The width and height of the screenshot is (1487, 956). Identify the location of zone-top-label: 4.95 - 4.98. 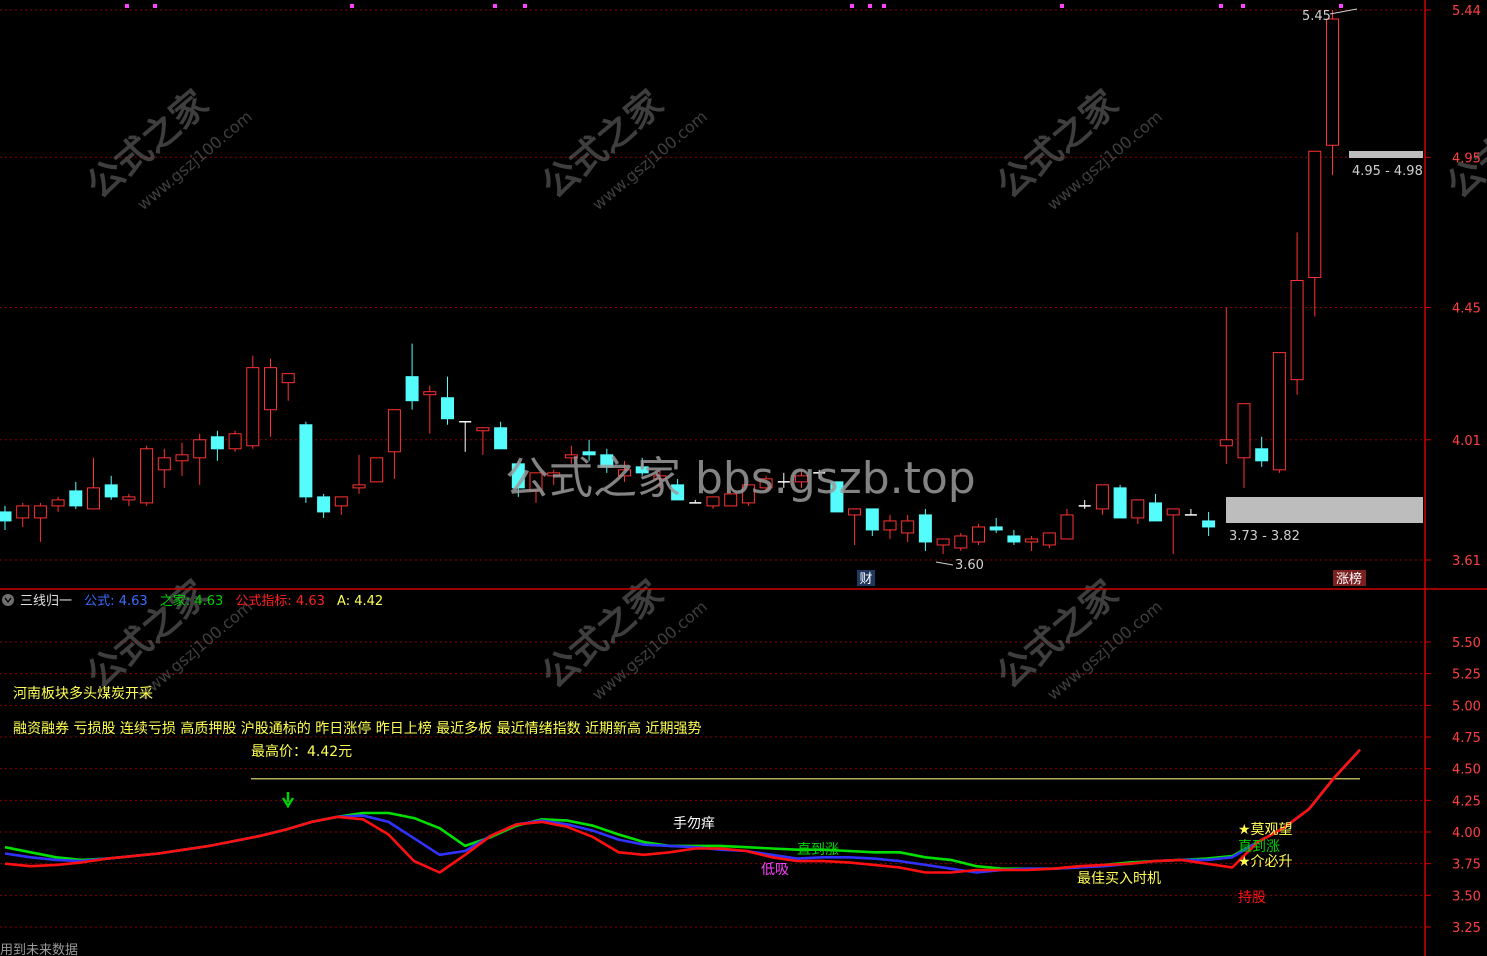
(1387, 171).